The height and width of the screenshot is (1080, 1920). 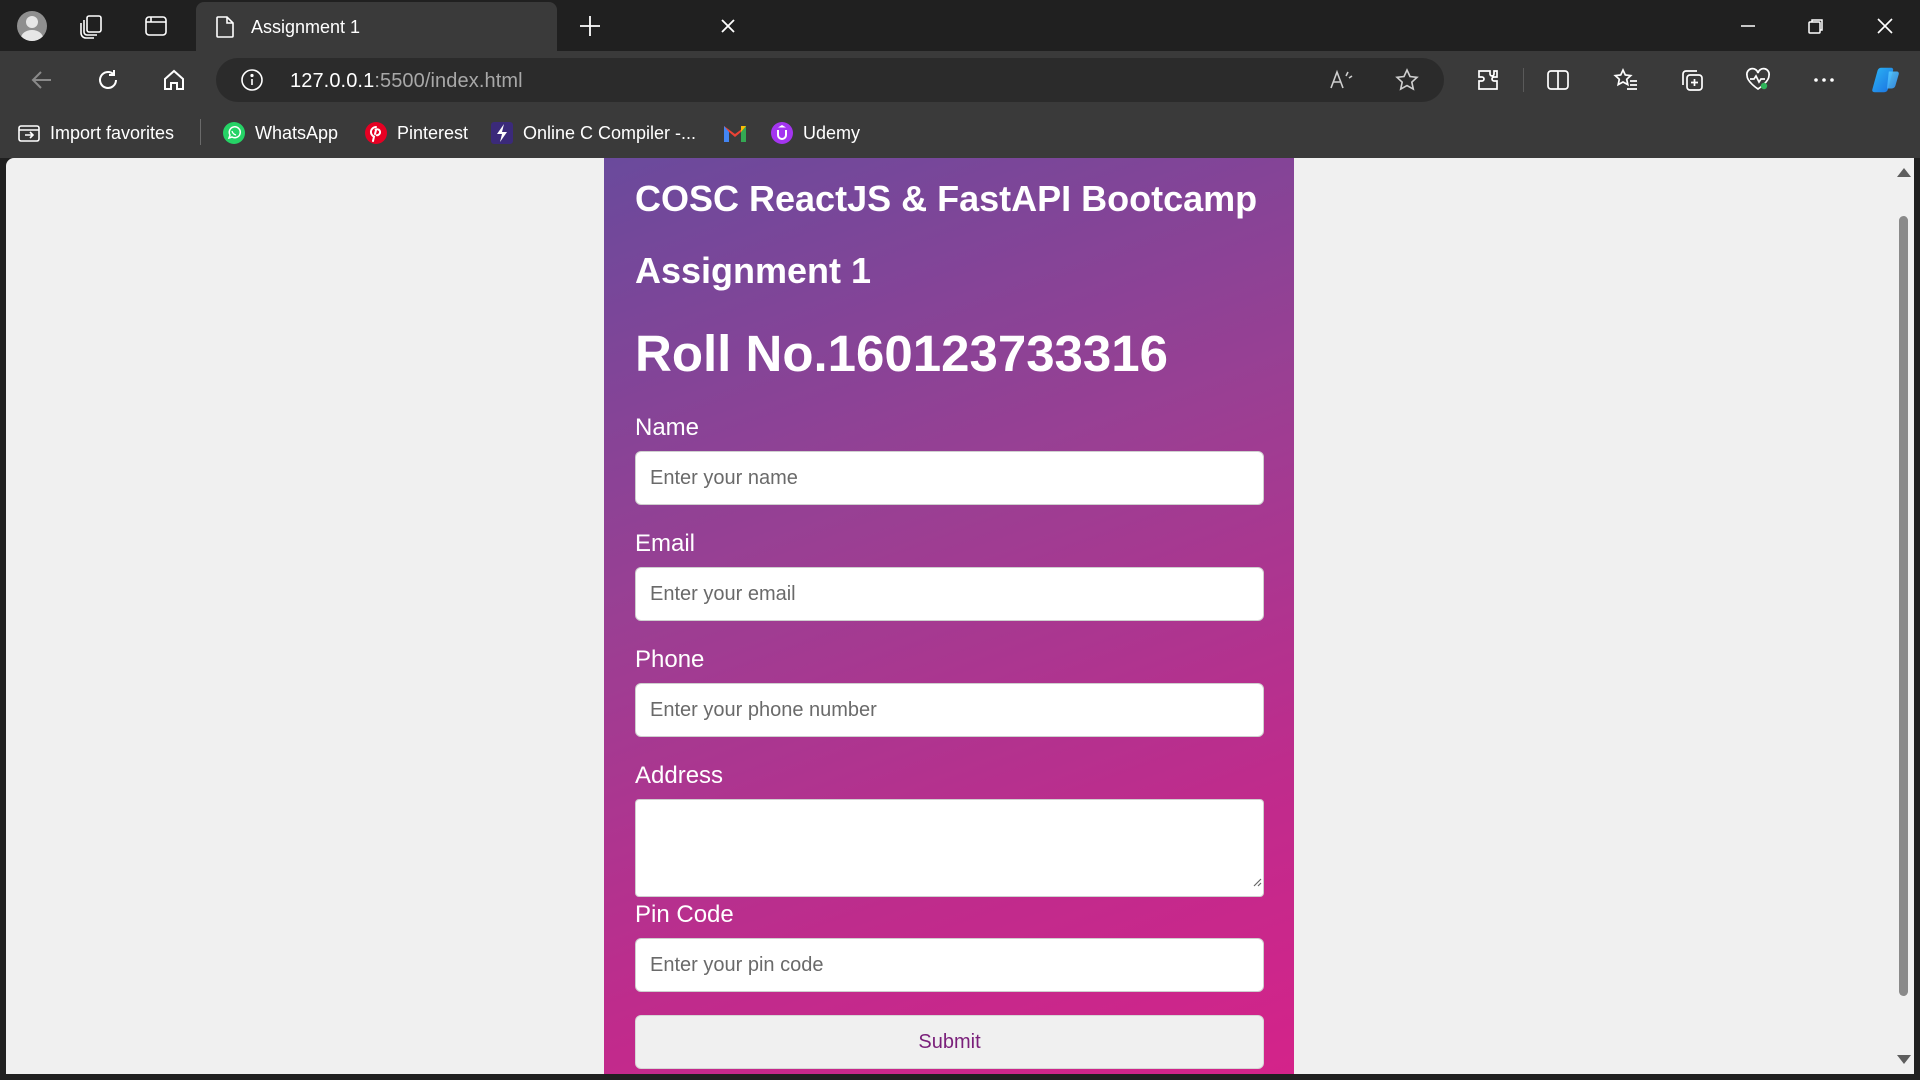 I want to click on site-info-icon, so click(x=252, y=82).